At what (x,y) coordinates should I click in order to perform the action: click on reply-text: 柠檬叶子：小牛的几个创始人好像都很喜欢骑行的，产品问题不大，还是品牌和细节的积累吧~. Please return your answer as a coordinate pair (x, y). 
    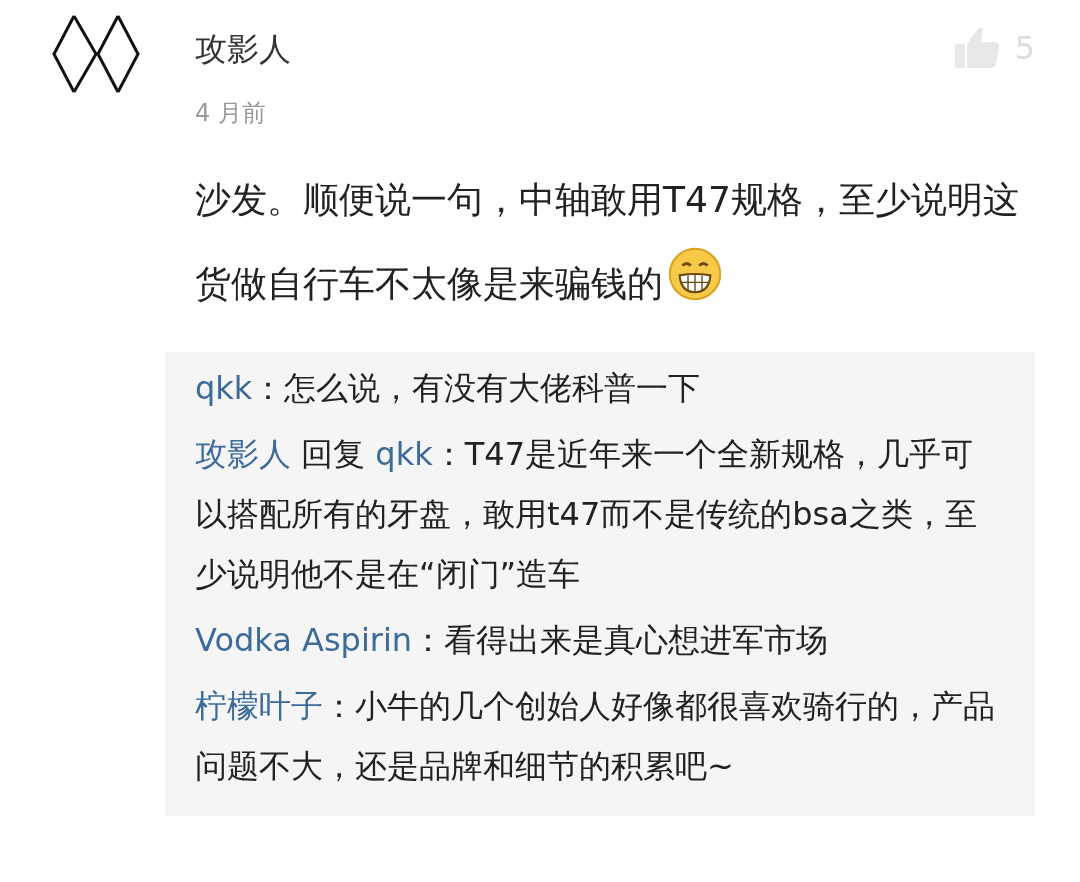
    Looking at the image, I should click on (595, 736).